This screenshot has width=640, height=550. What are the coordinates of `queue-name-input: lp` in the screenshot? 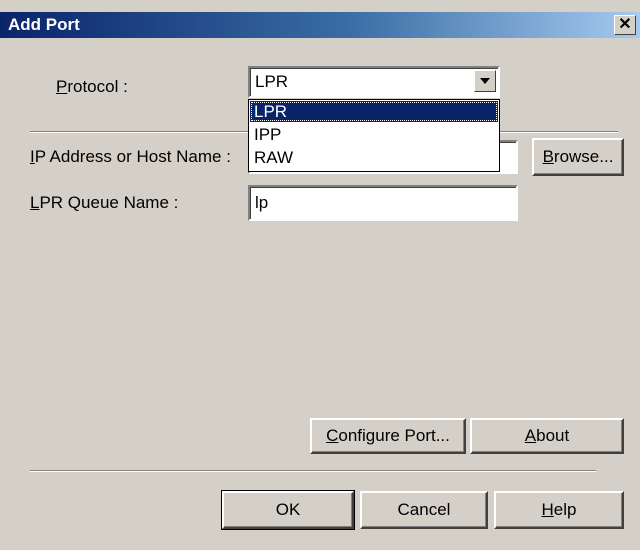 It's located at (383, 203).